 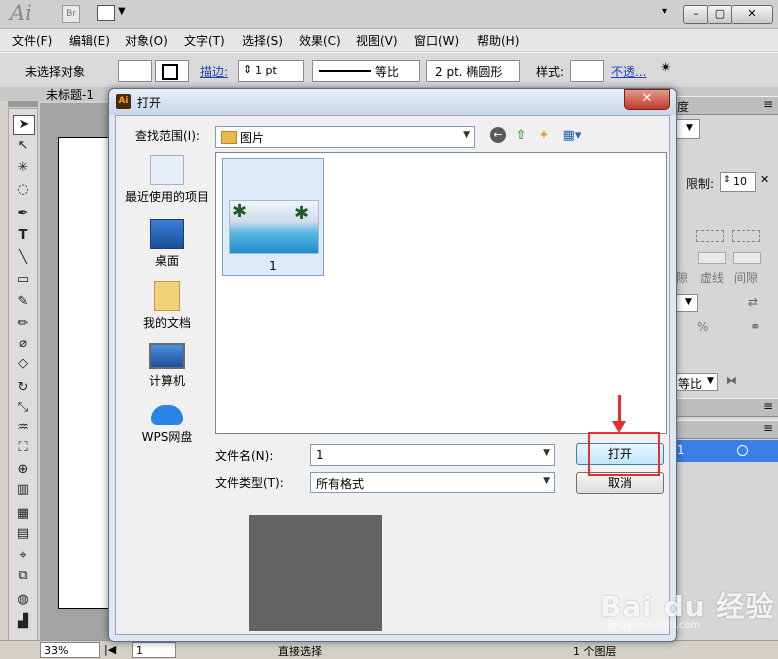 I want to click on fill-swatch, so click(x=135, y=71).